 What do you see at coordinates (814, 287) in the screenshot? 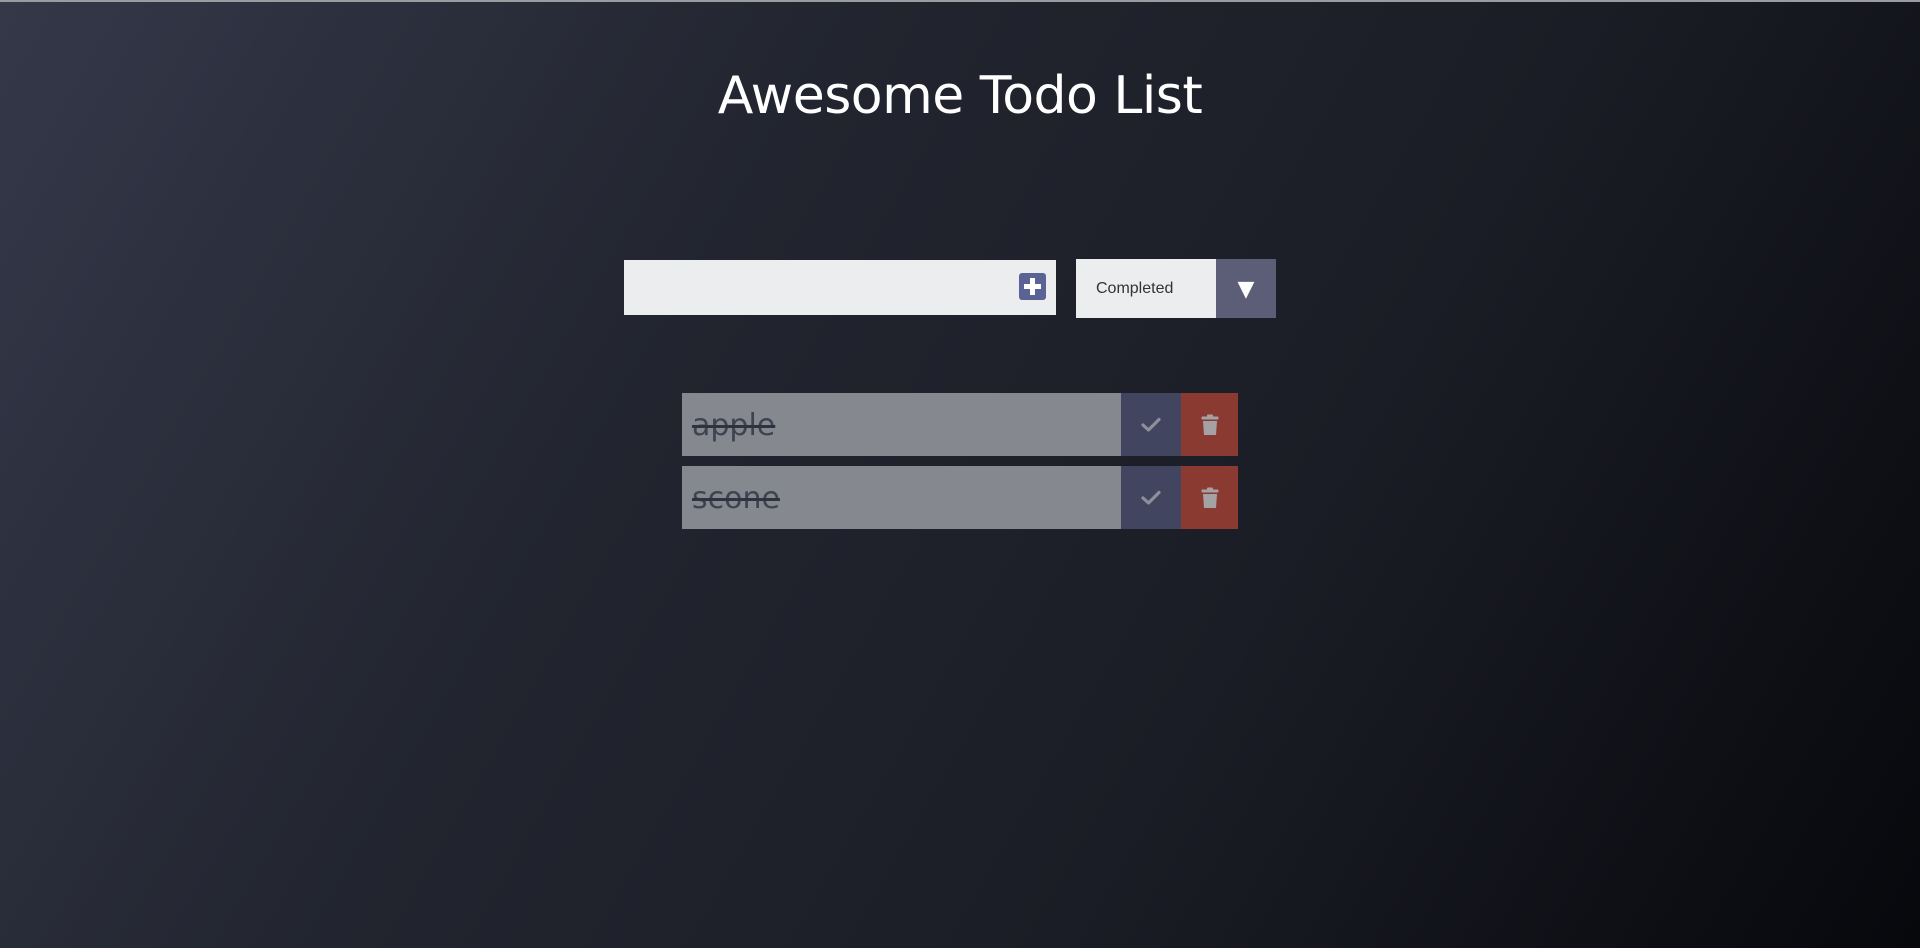
I see `todo-input` at bounding box center [814, 287].